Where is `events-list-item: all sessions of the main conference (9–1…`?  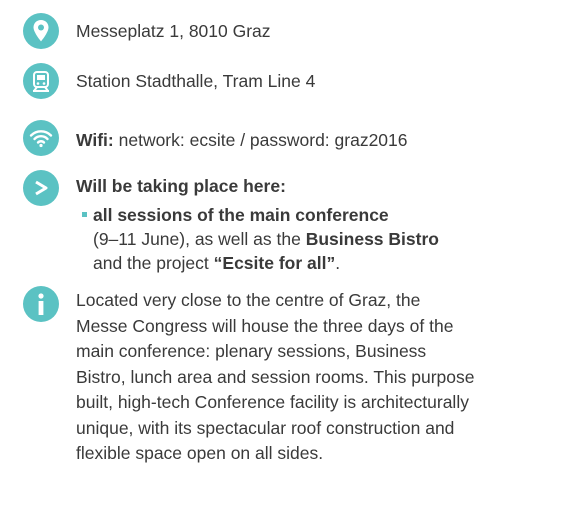 events-list-item: all sessions of the main conference (9–1… is located at coordinates (306, 239).